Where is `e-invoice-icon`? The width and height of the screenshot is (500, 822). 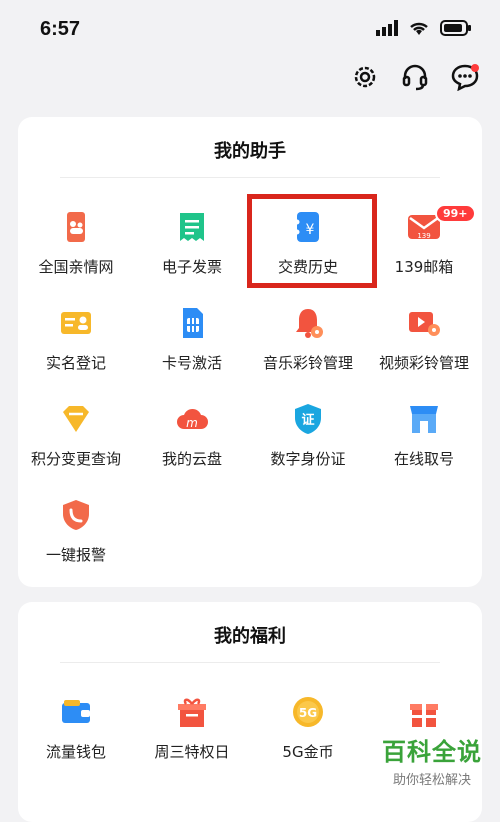 e-invoice-icon is located at coordinates (192, 227).